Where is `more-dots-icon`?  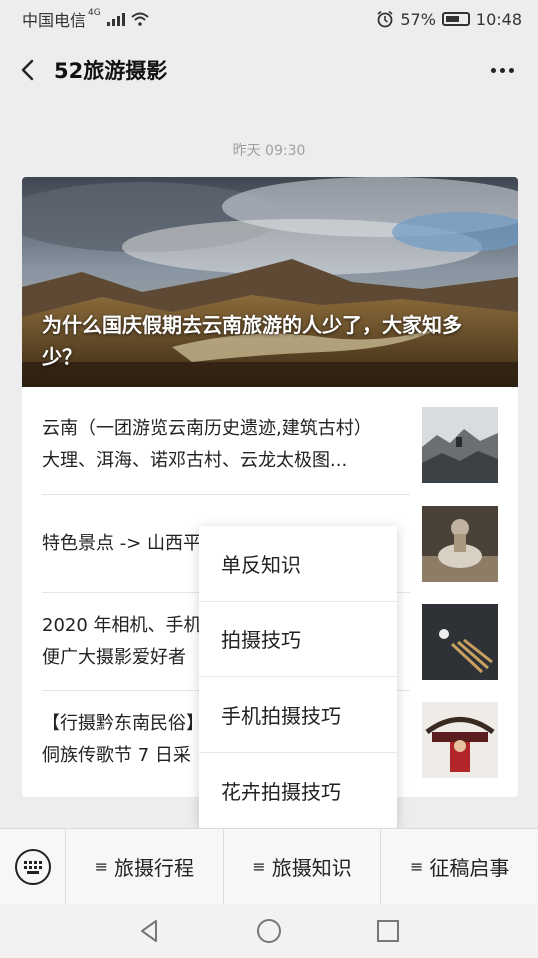
more-dots-icon is located at coordinates (502, 70).